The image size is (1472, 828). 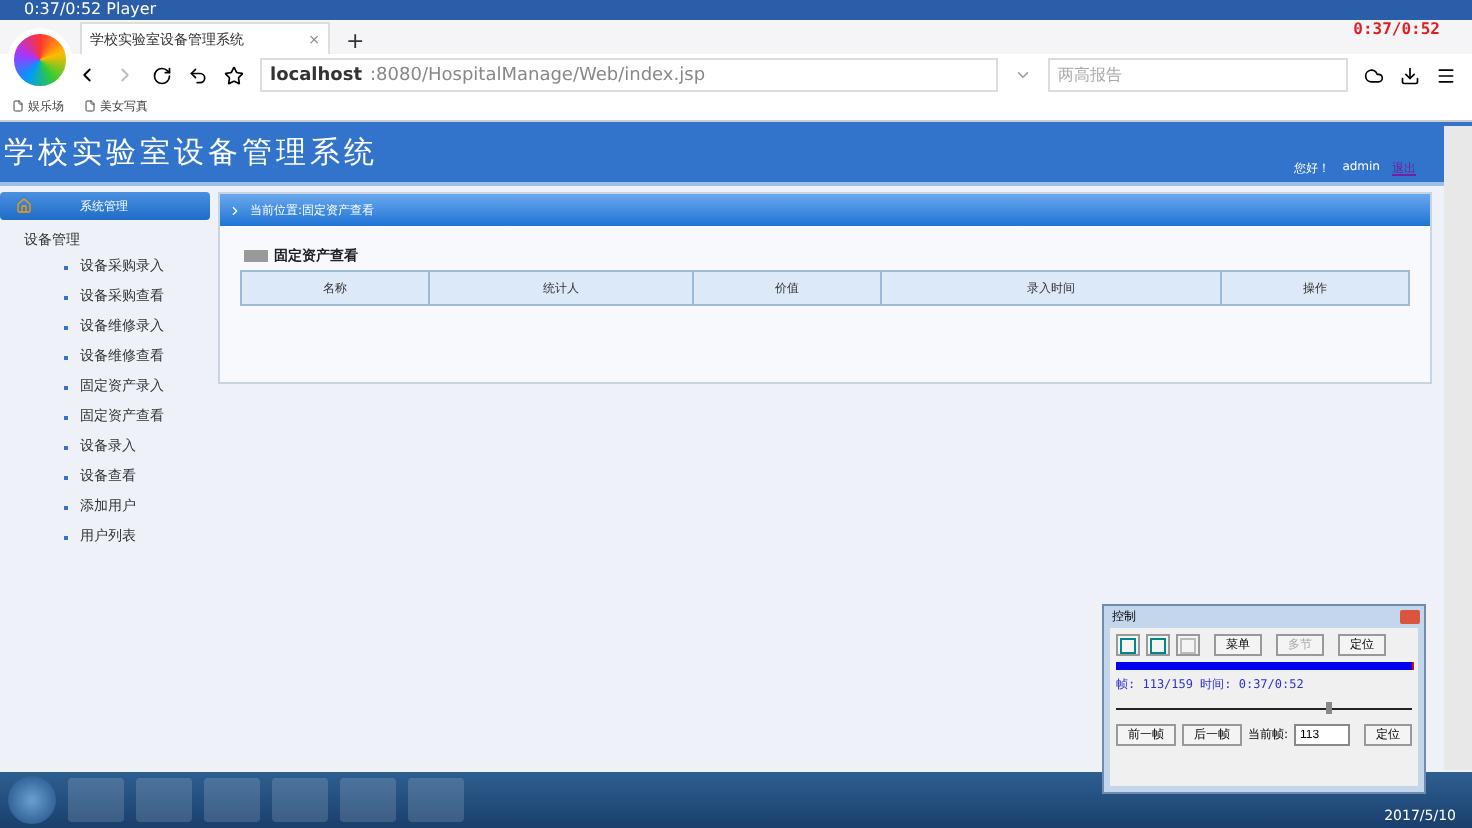 I want to click on star-icon, so click(x=234, y=75).